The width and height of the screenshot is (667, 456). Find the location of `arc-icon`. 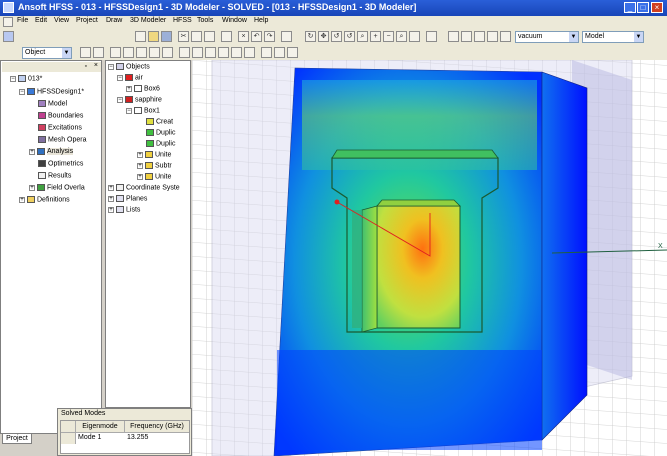

arc-icon is located at coordinates (141, 52).